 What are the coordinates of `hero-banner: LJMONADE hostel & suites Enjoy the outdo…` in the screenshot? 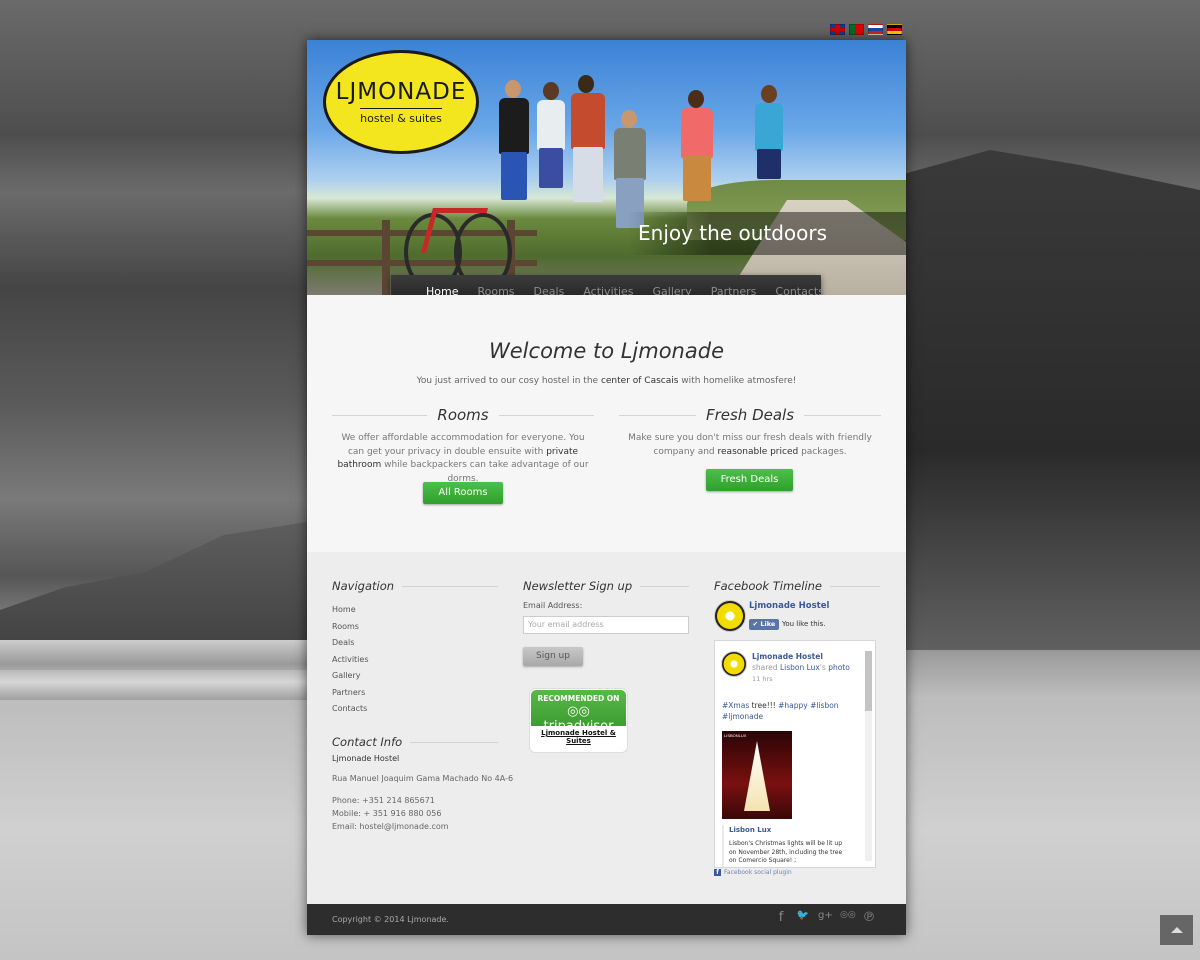 It's located at (606, 167).